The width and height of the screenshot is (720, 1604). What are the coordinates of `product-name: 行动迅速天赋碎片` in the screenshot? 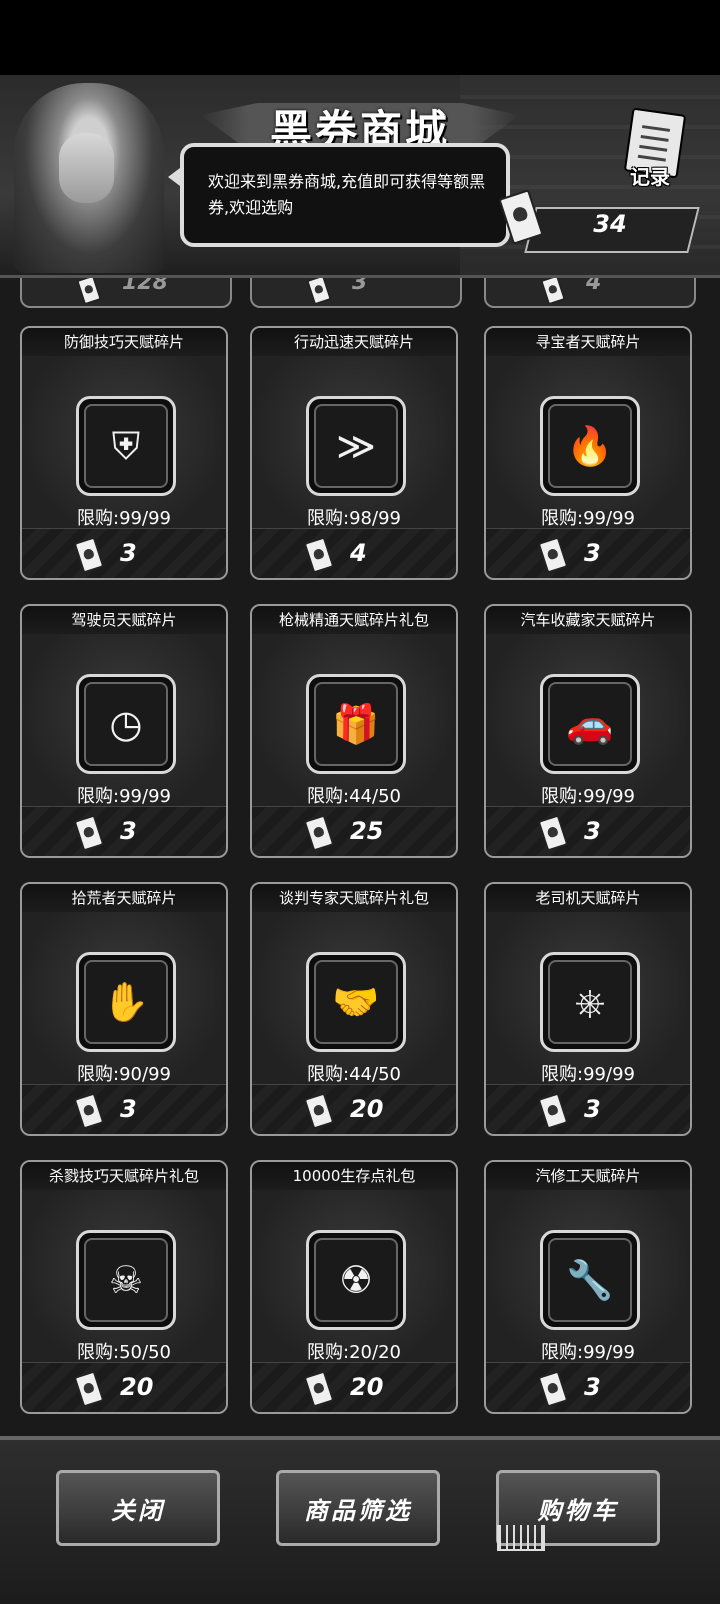 It's located at (354, 342).